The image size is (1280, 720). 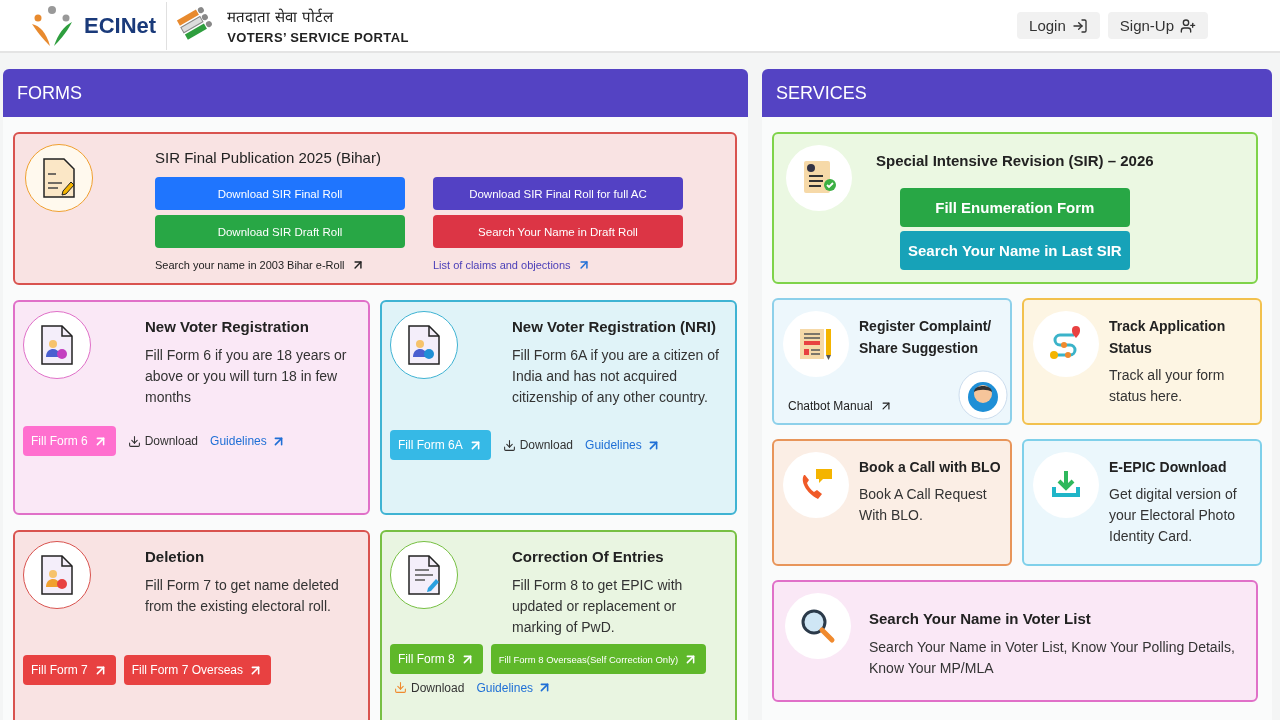 What do you see at coordinates (558, 193) in the screenshot?
I see `action-button: Download SIR Final Roll for full AC` at bounding box center [558, 193].